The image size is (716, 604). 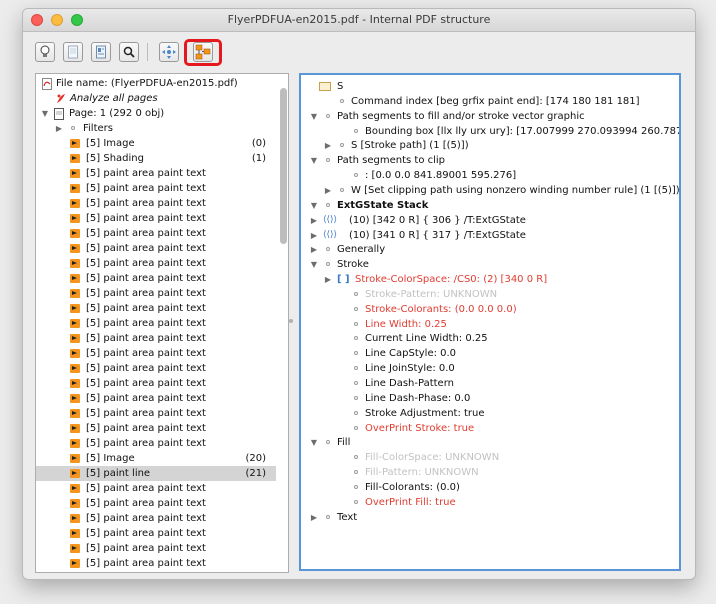 What do you see at coordinates (156, 143) in the screenshot?
I see `list-item: [5] Image (0)` at bounding box center [156, 143].